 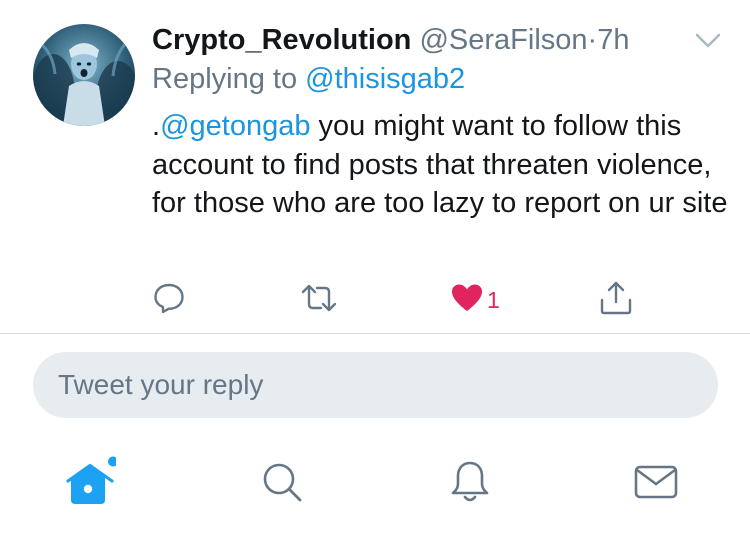 What do you see at coordinates (235, 126) in the screenshot?
I see `mention-link: @getongab` at bounding box center [235, 126].